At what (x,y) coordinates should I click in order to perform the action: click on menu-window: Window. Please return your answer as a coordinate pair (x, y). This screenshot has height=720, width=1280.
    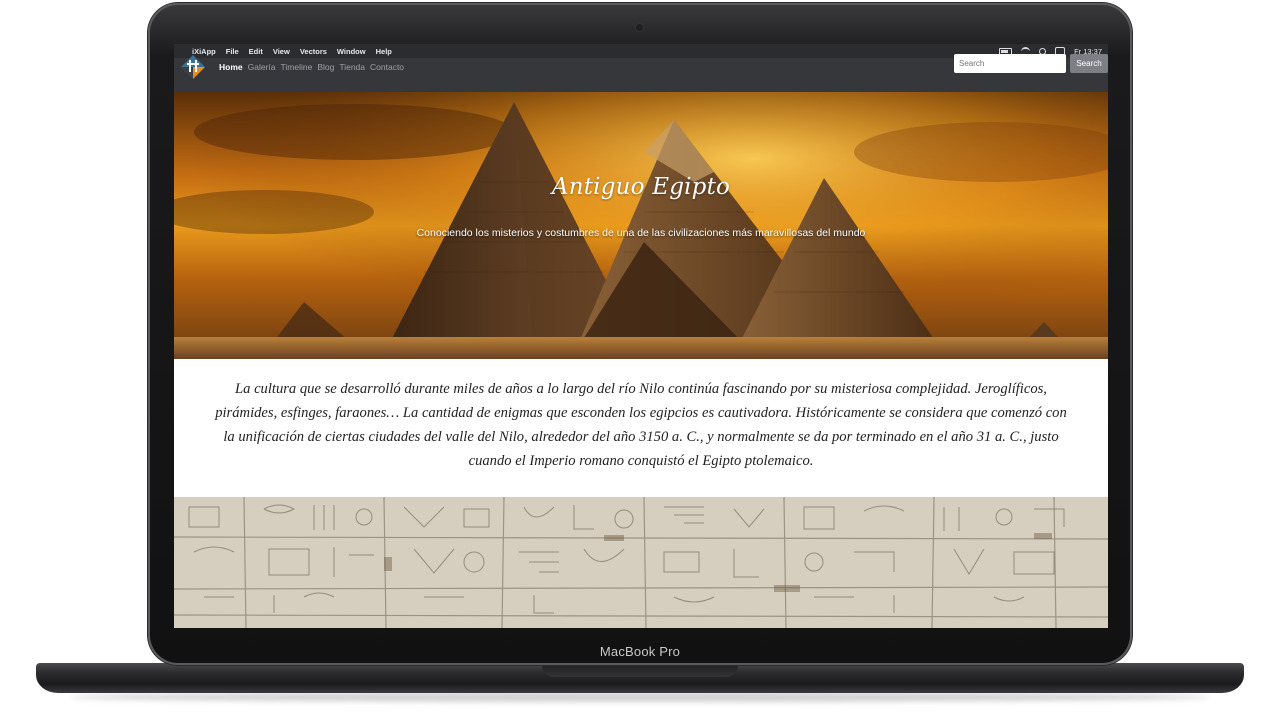
    Looking at the image, I should click on (351, 51).